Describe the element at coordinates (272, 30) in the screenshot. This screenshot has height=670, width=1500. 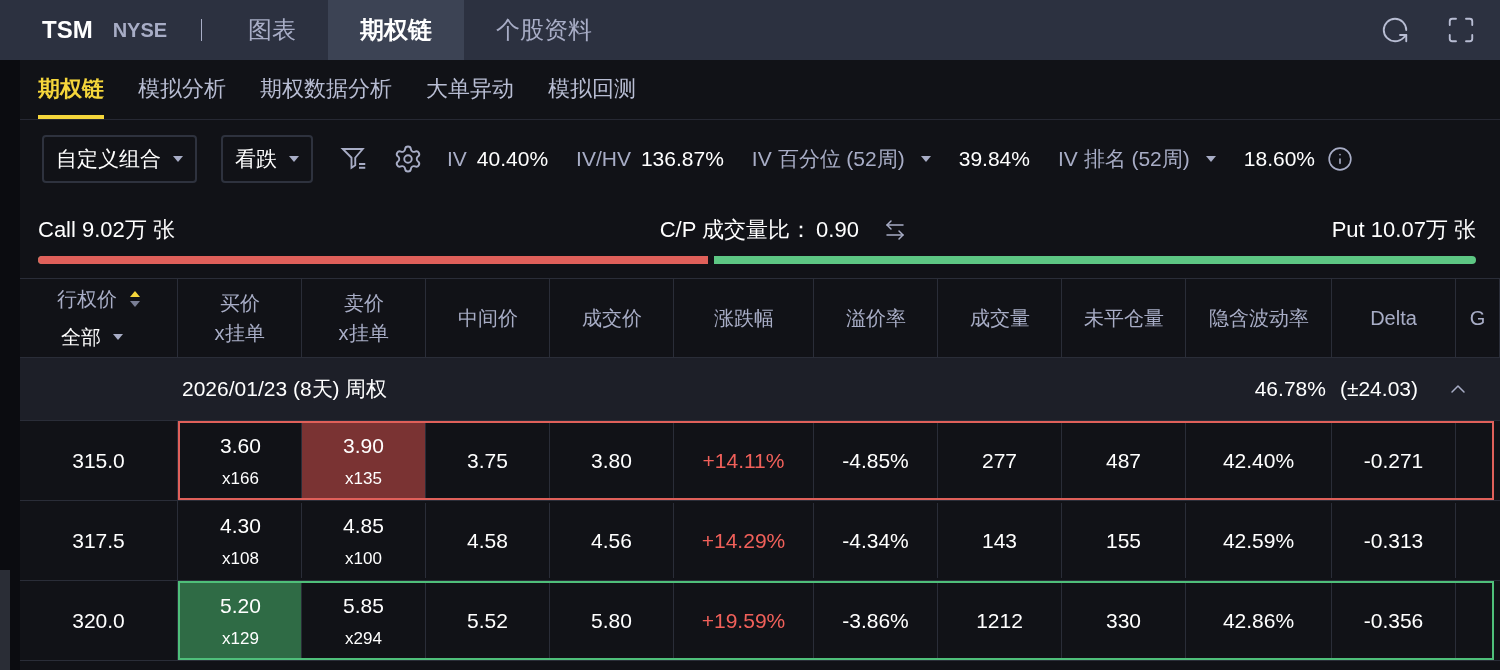
I see `tab: 图表` at that location.